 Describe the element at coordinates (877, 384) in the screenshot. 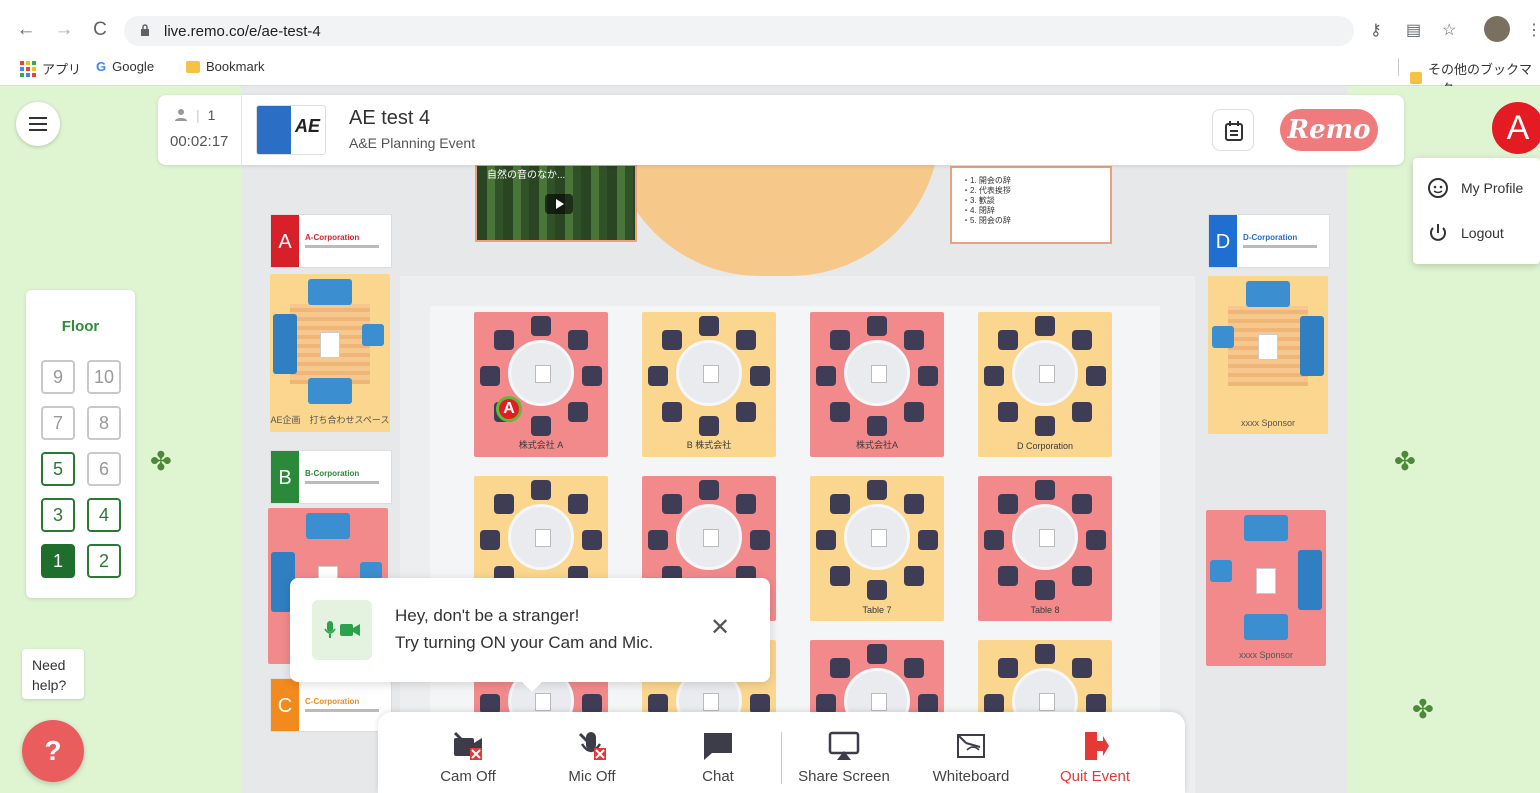

I see `table-tile: 株式会社A` at that location.